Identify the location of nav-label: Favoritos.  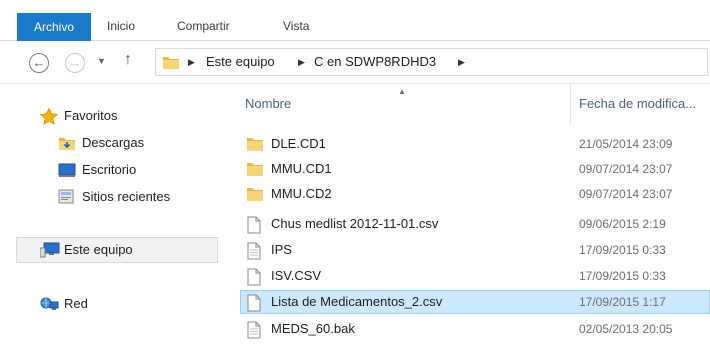
(91, 115).